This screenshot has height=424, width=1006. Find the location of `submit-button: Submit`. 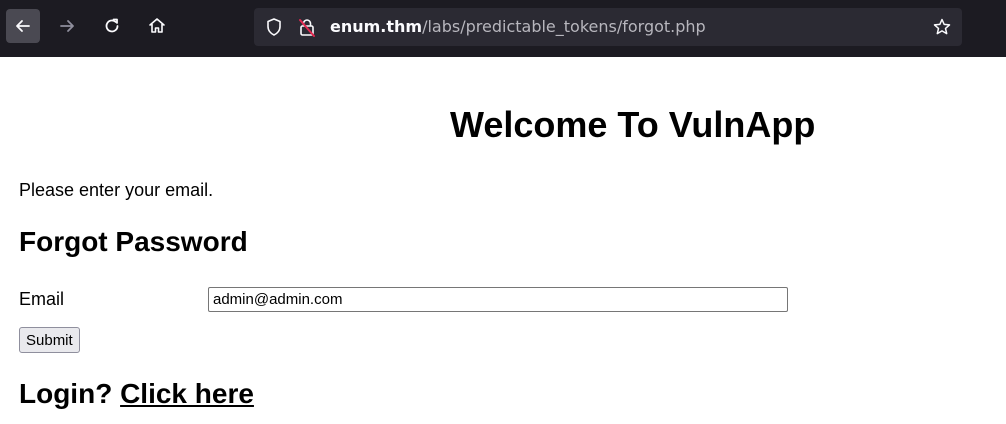

submit-button: Submit is located at coordinates (49, 340).